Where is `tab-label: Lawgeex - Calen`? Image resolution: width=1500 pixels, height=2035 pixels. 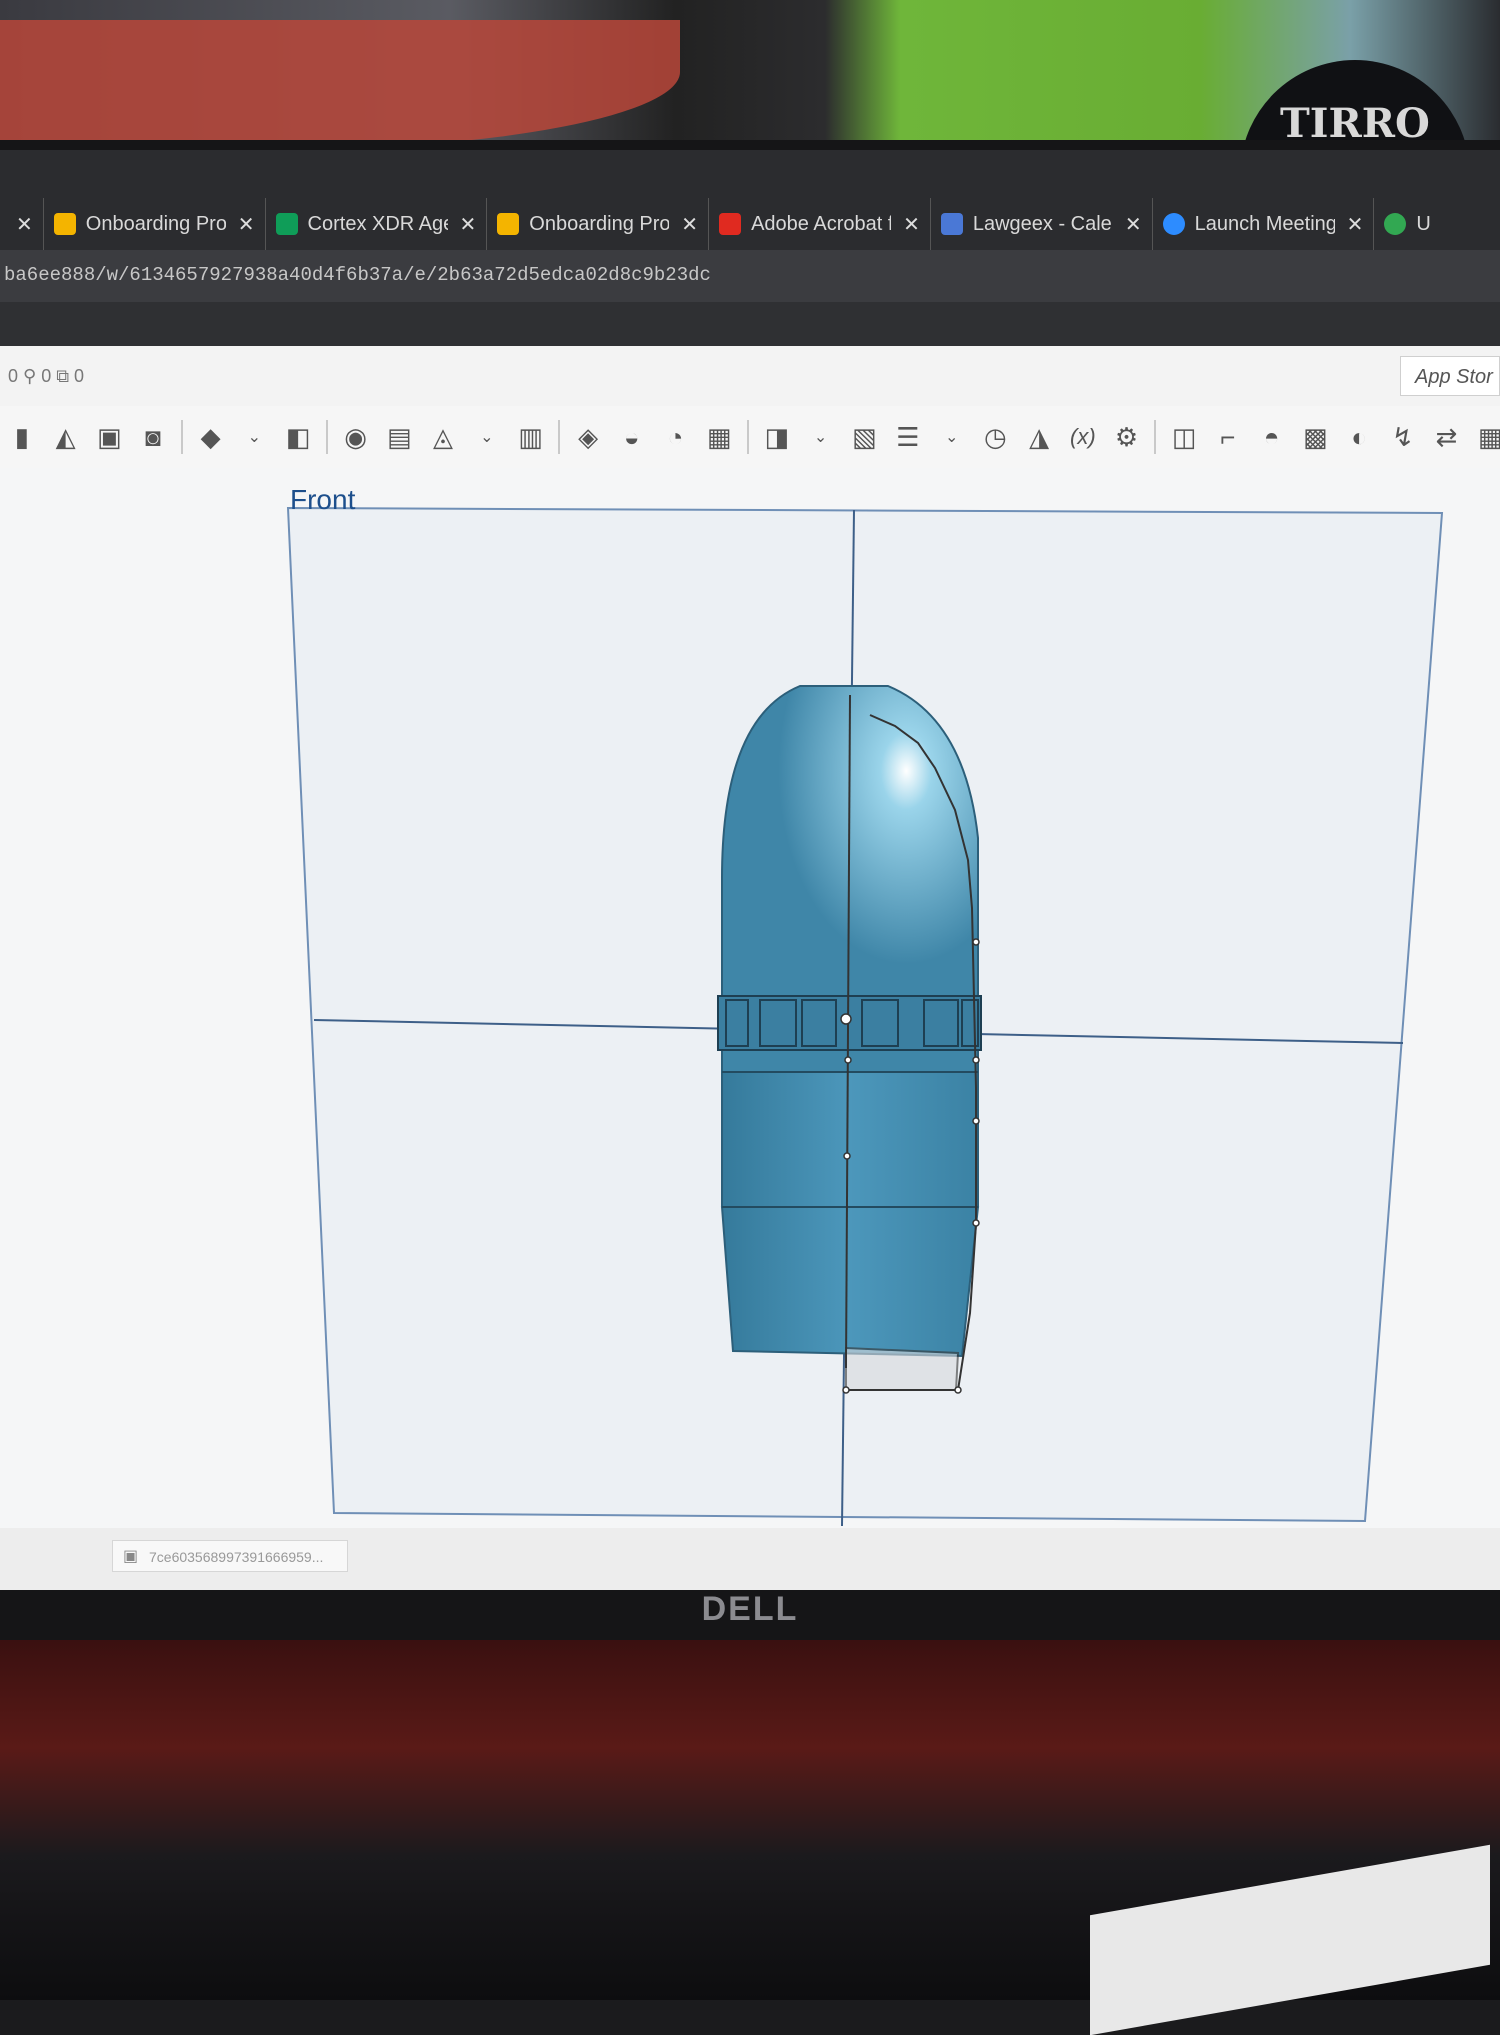
tab-label: Lawgeex - Calen is located at coordinates (1042, 223).